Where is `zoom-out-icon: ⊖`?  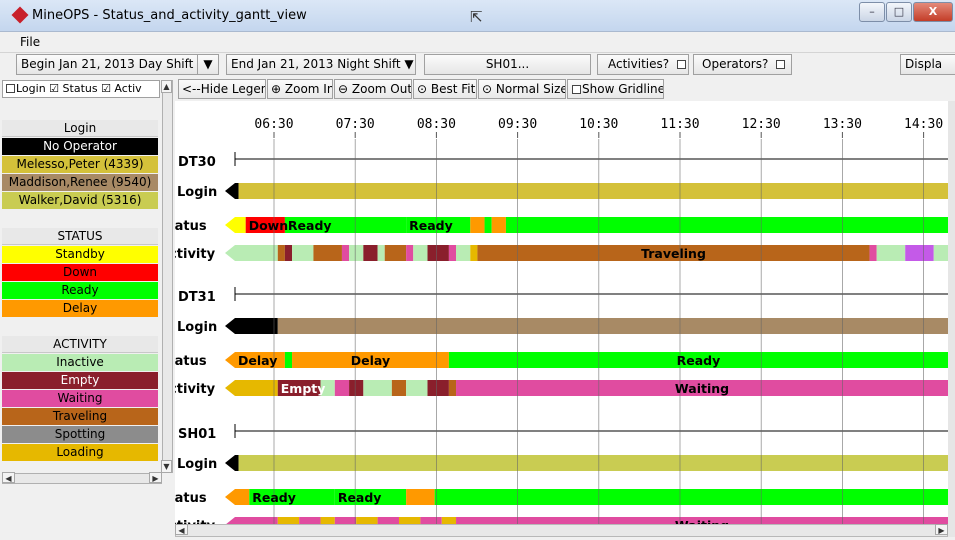 zoom-out-icon: ⊖ is located at coordinates (343, 89).